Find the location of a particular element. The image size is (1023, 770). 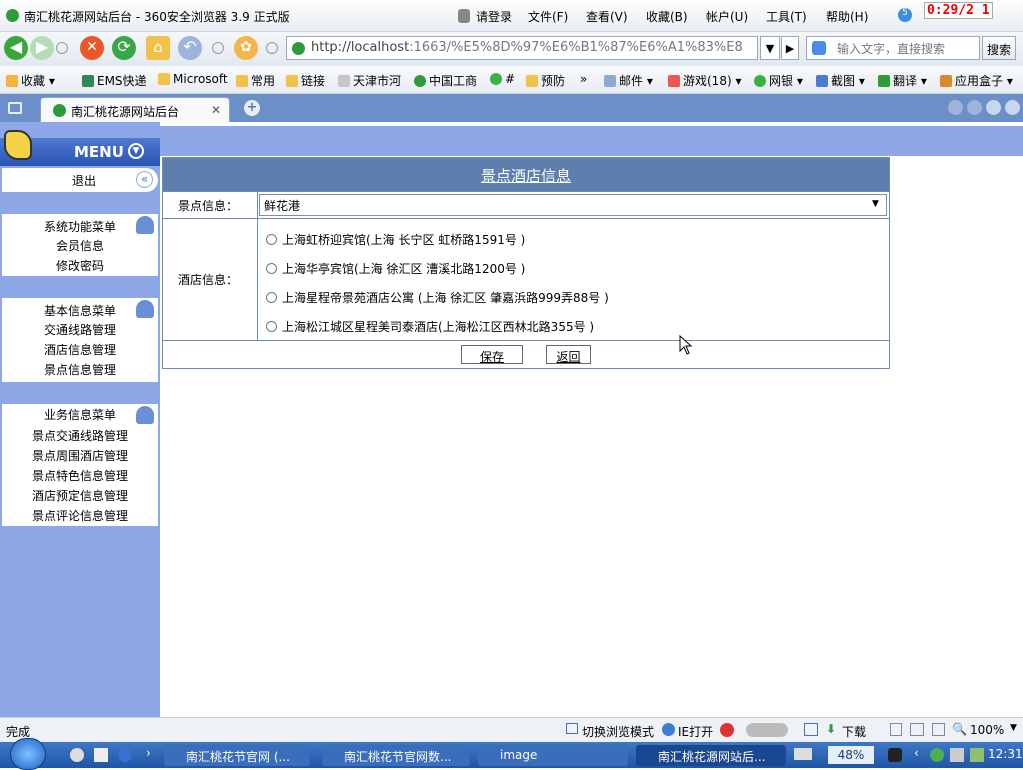

menu-item-spot: 景点信息管理 is located at coordinates (80, 370).